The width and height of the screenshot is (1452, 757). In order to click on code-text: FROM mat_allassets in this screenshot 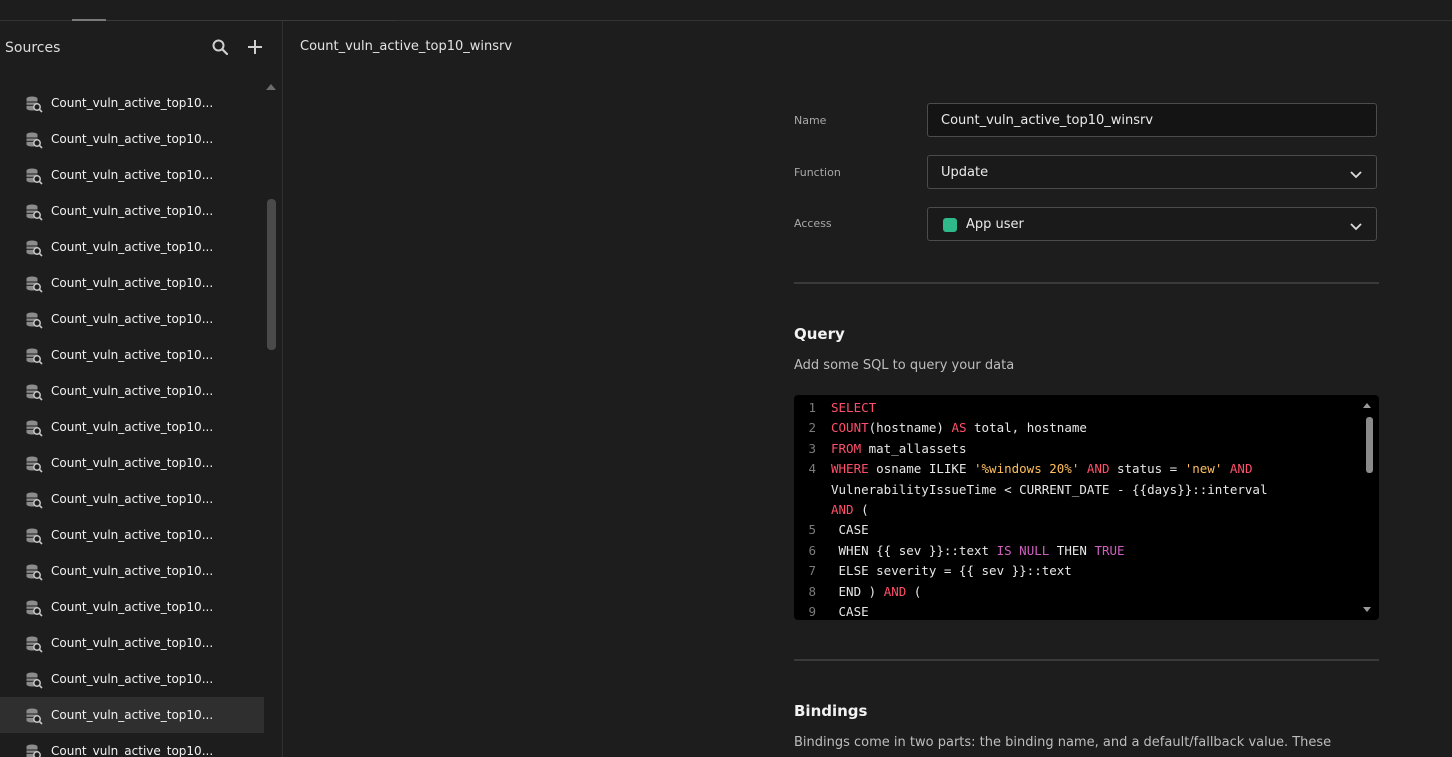, I will do `click(898, 448)`.